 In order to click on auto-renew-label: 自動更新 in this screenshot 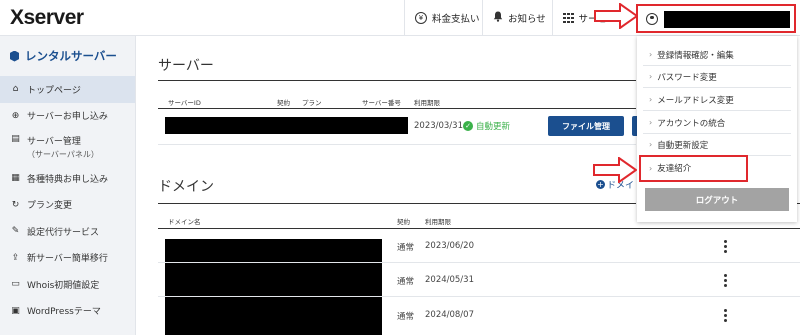, I will do `click(493, 127)`.